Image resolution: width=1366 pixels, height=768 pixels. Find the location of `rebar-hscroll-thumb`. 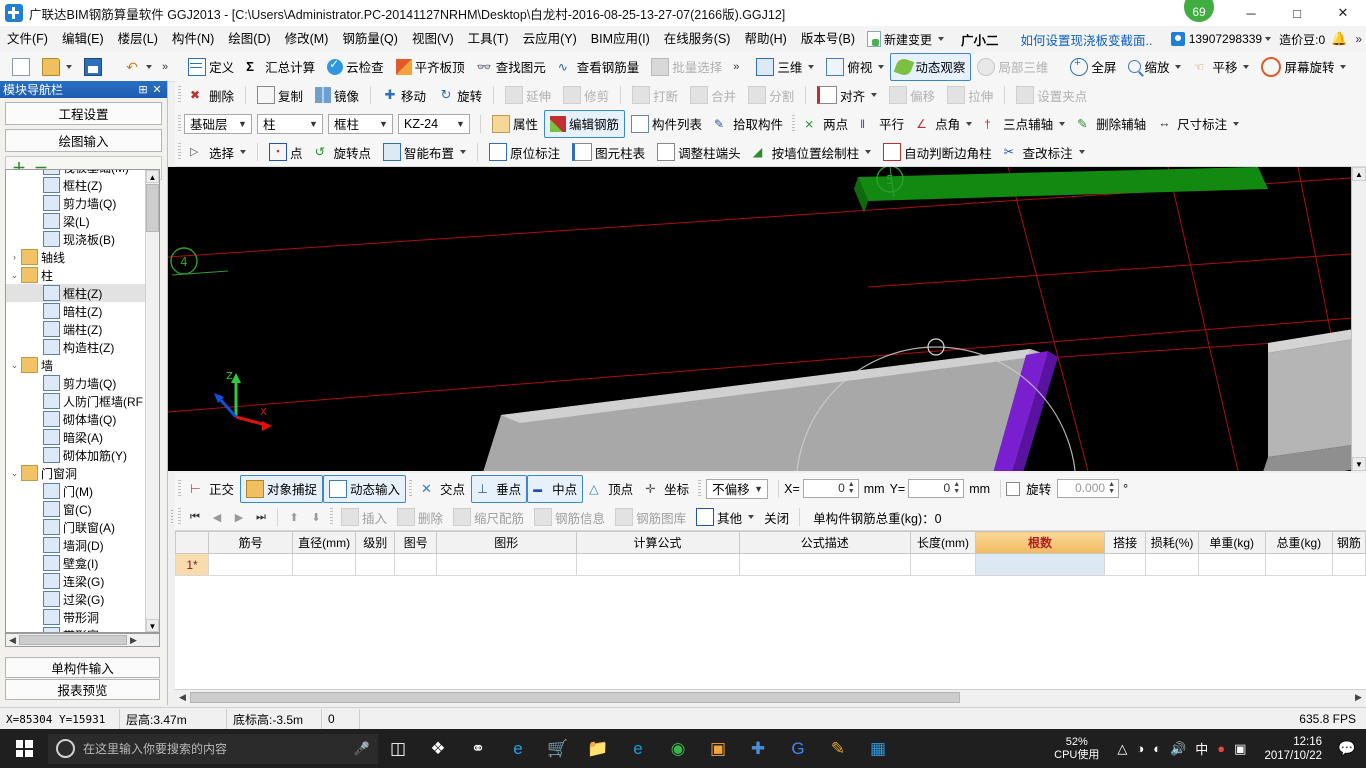

rebar-hscroll-thumb is located at coordinates (575, 697).